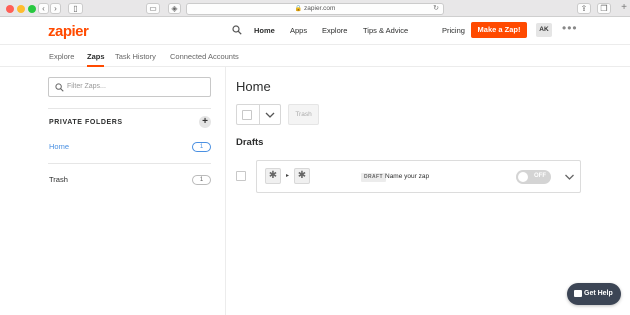 Image resolution: width=630 pixels, height=315 pixels. I want to click on tabs-icon: ❐, so click(604, 8).